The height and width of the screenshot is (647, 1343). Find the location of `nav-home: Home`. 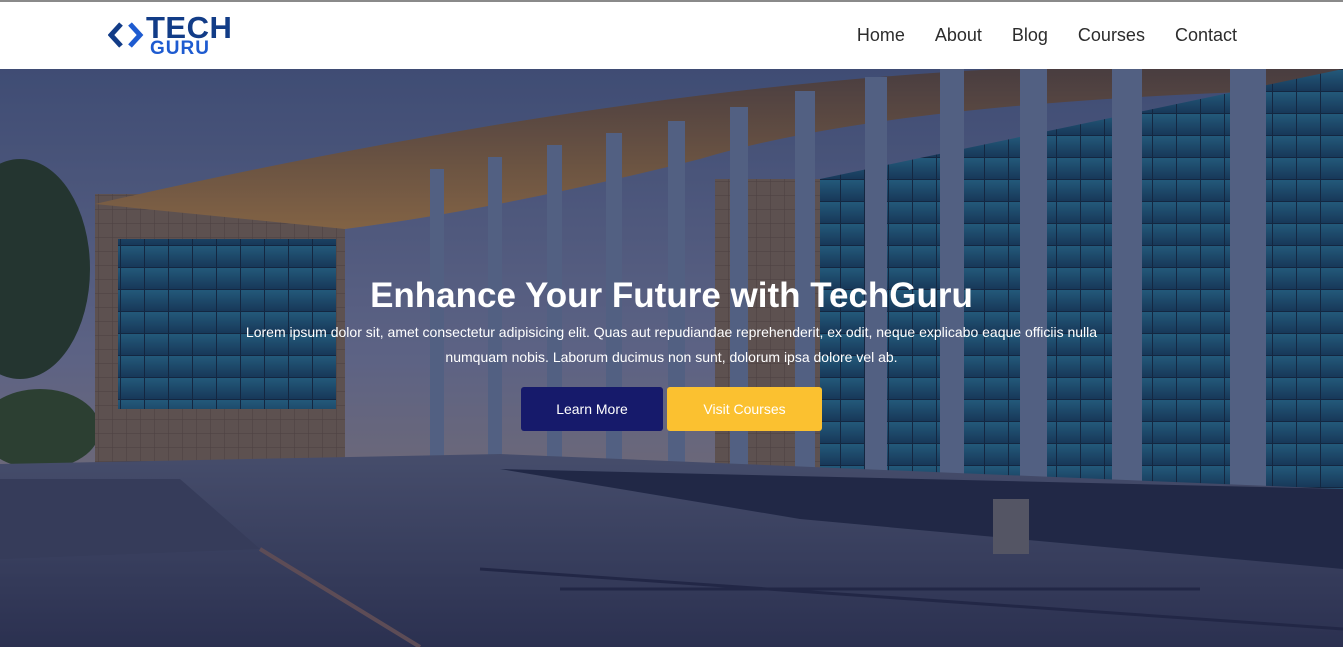

nav-home: Home is located at coordinates (881, 35).